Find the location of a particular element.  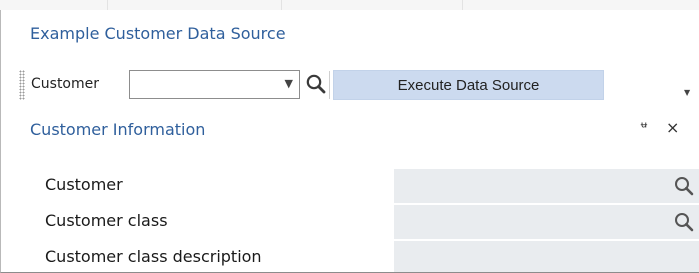

customer-parameter-label: Customer is located at coordinates (65, 84).